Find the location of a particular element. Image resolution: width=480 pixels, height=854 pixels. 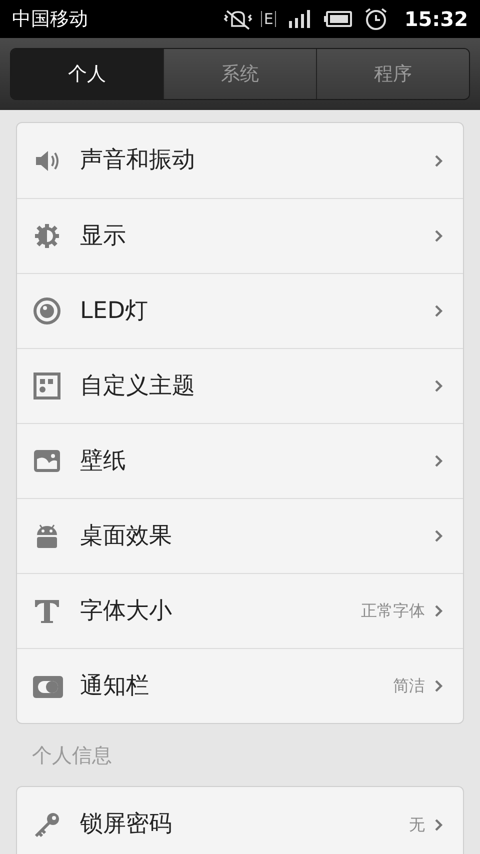

settings-row: 显示 is located at coordinates (240, 235).